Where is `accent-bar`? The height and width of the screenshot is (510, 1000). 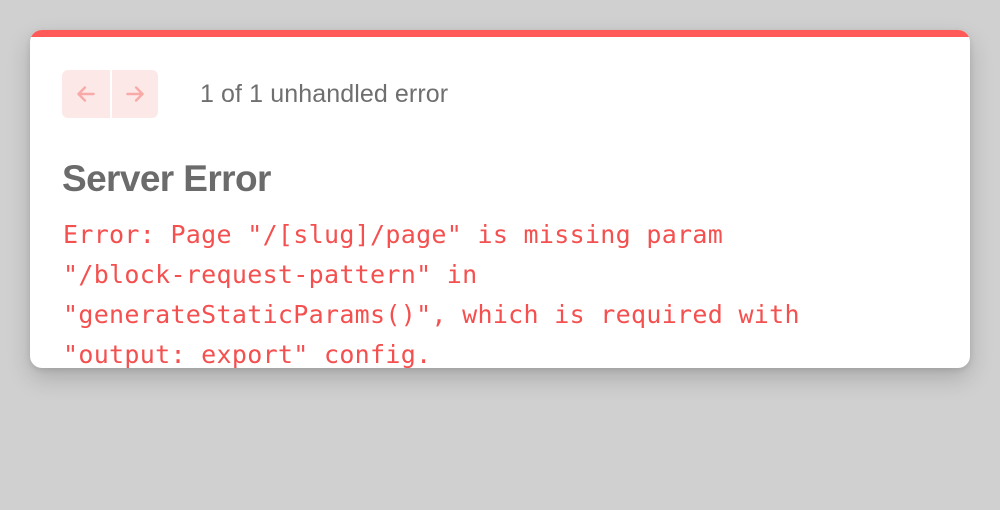
accent-bar is located at coordinates (500, 33).